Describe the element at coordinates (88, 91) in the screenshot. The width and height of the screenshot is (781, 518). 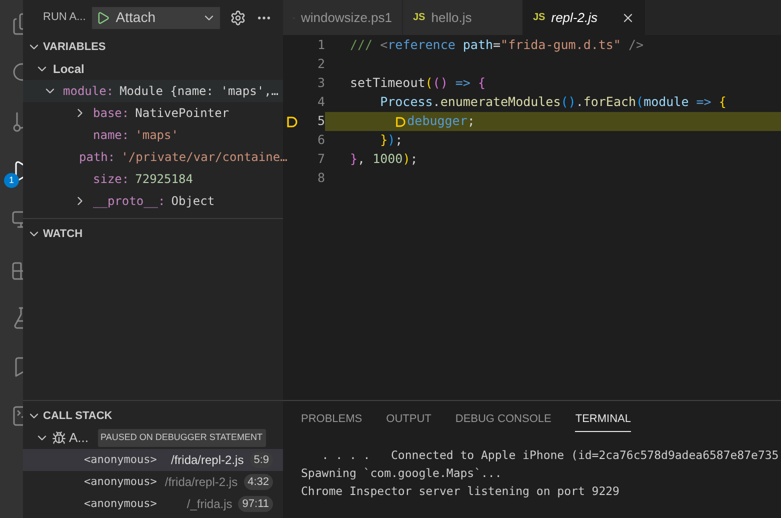
I see `variable-name: module:` at that location.